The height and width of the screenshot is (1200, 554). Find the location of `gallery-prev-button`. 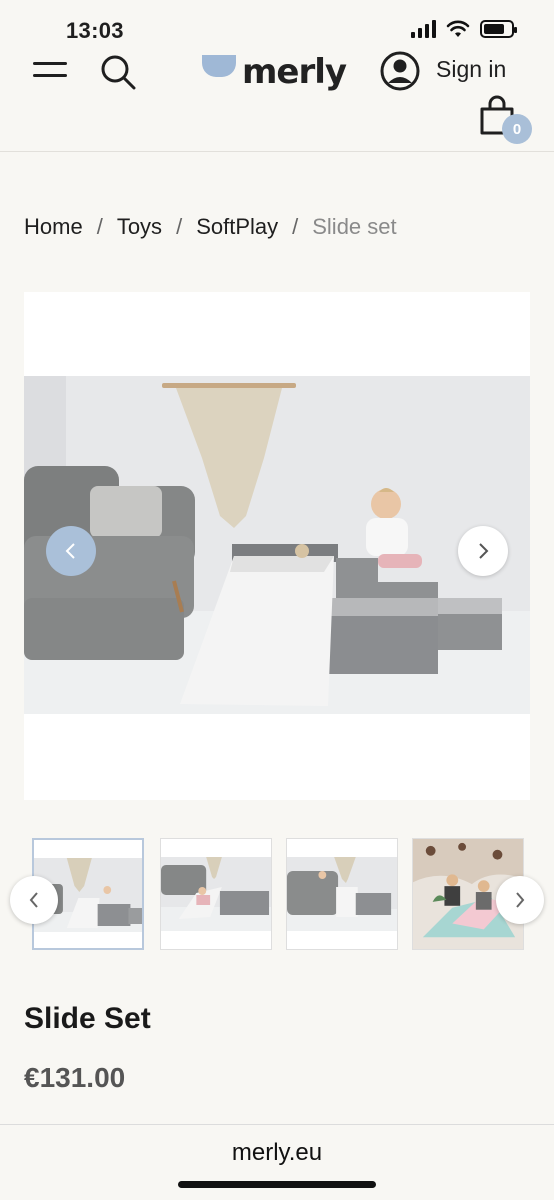

gallery-prev-button is located at coordinates (71, 551).